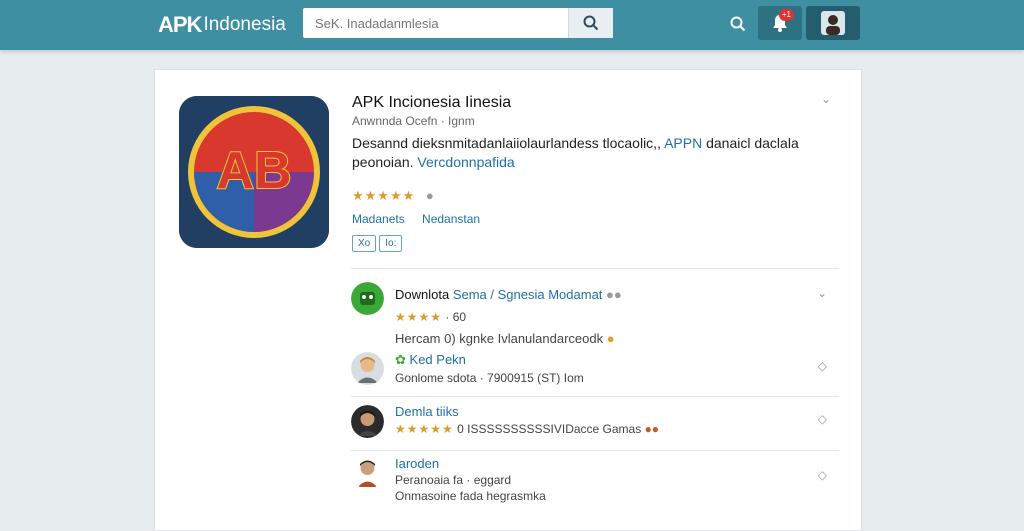 The image size is (1024, 531). What do you see at coordinates (424, 429) in the screenshot?
I see `review-stars: ★★★★★` at bounding box center [424, 429].